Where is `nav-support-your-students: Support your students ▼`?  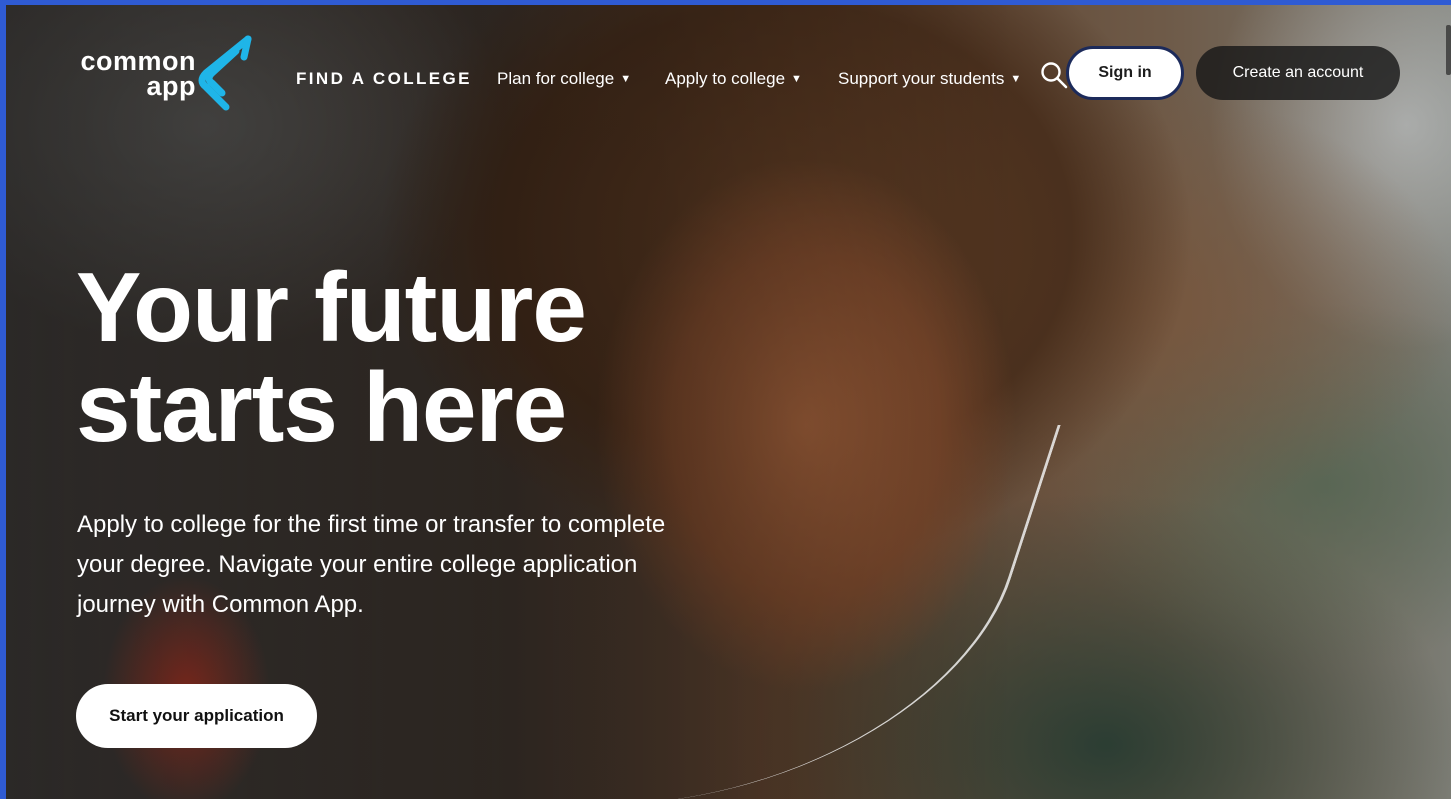 nav-support-your-students: Support your students ▼ is located at coordinates (929, 79).